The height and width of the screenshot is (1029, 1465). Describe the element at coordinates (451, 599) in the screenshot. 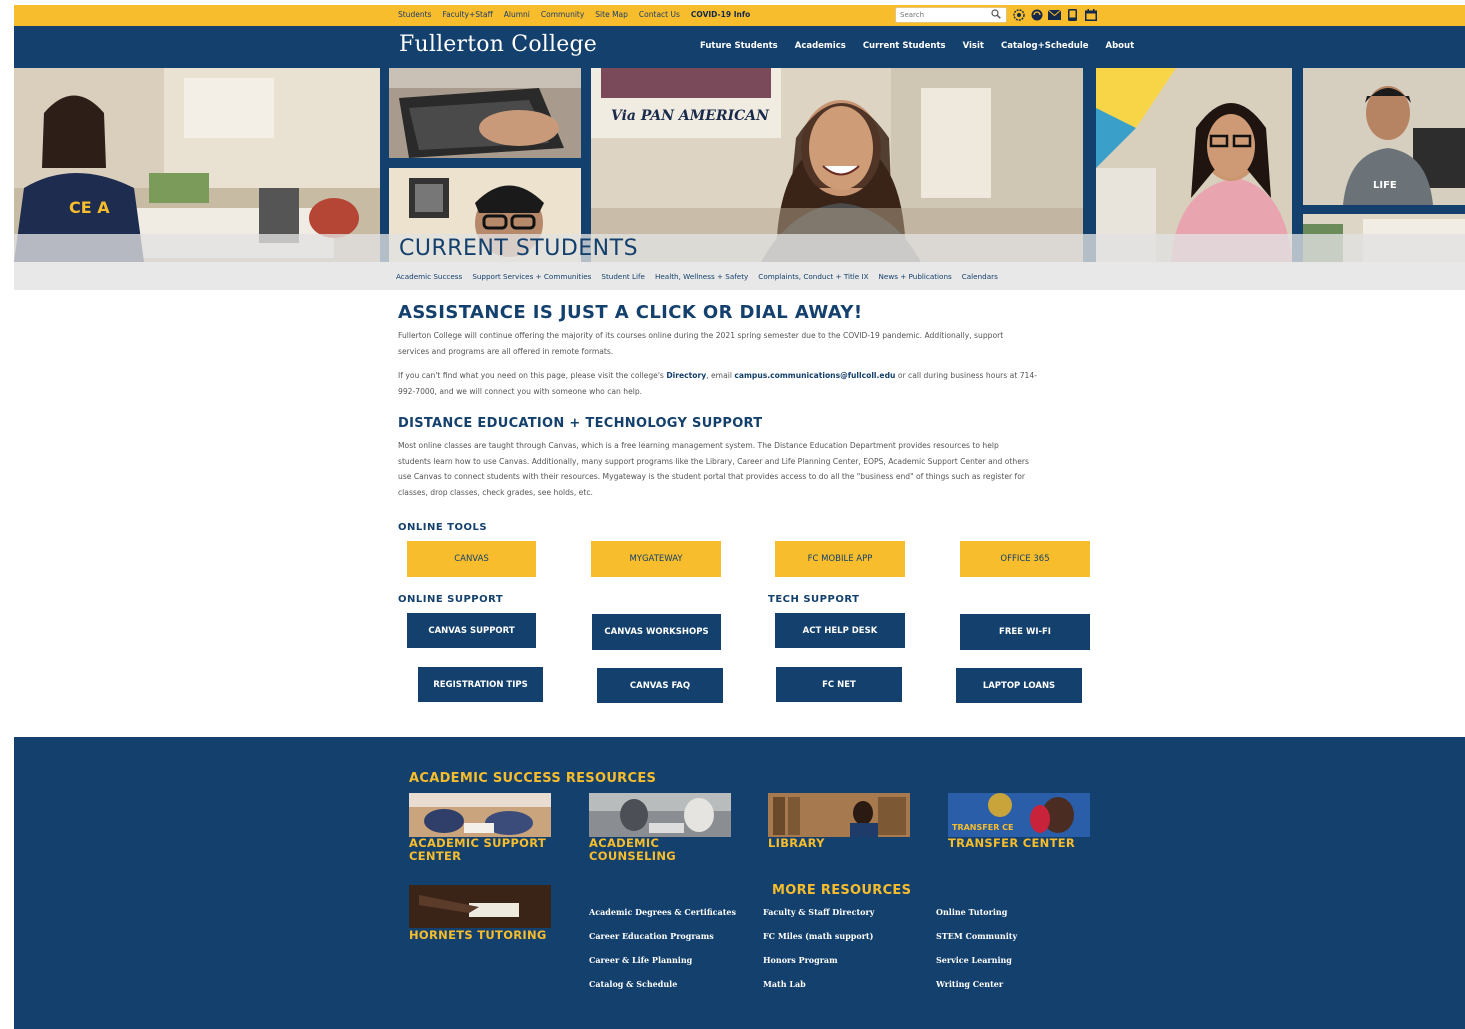

I see `online-support-label: ONLINE SUPPORT` at that location.